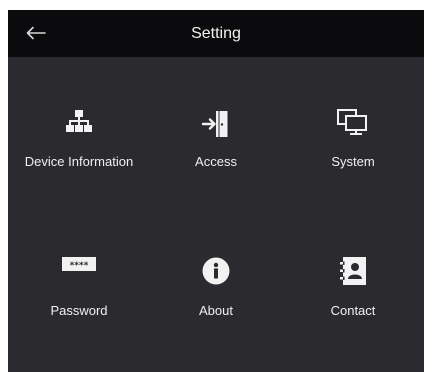 The height and width of the screenshot is (372, 436). I want to click on page-title: Setting, so click(216, 33).